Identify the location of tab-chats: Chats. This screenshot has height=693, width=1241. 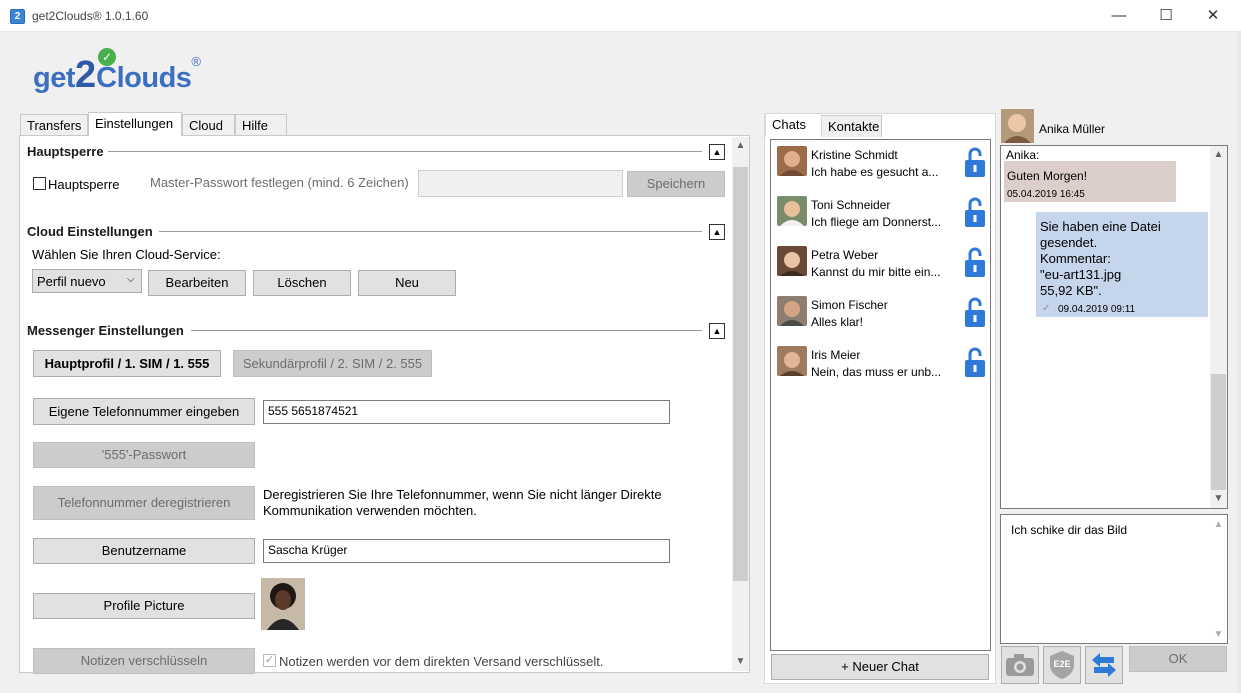
(793, 125).